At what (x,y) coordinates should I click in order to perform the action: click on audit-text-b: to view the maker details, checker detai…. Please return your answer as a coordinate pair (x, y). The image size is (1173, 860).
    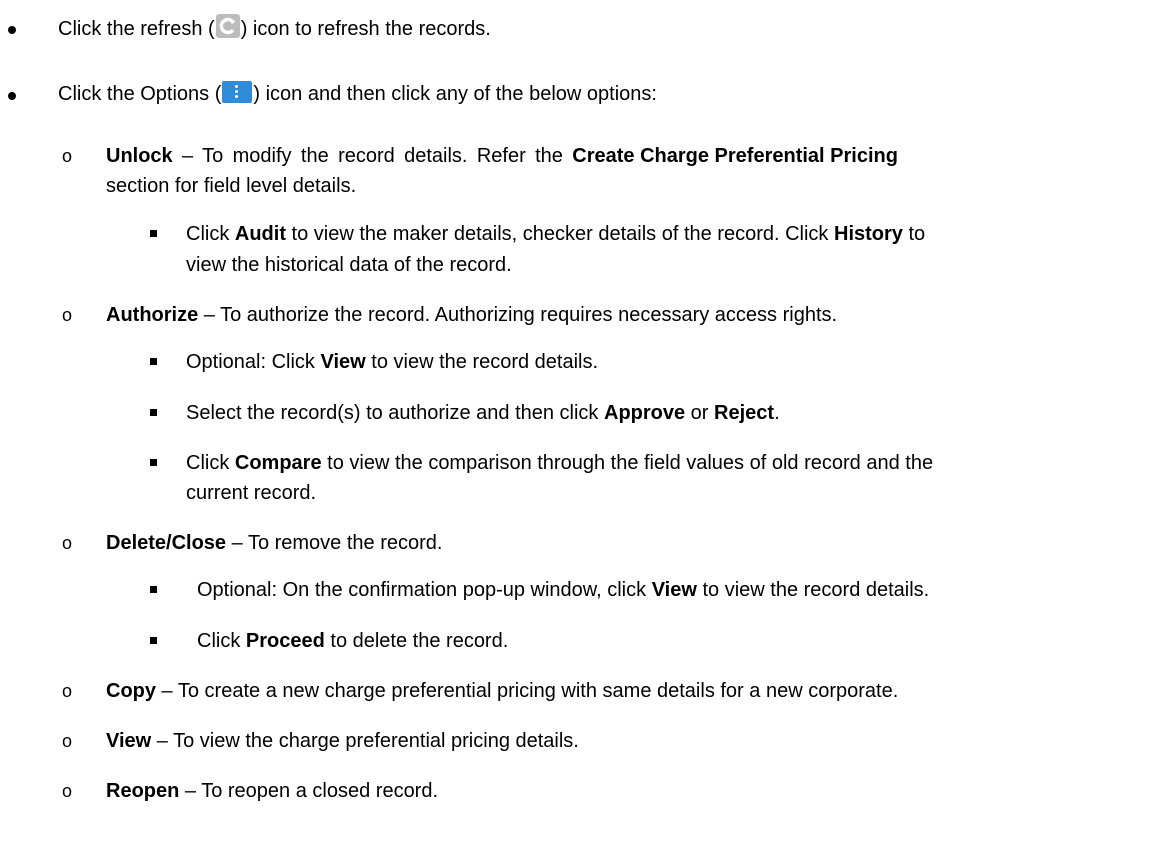
    Looking at the image, I should click on (559, 234).